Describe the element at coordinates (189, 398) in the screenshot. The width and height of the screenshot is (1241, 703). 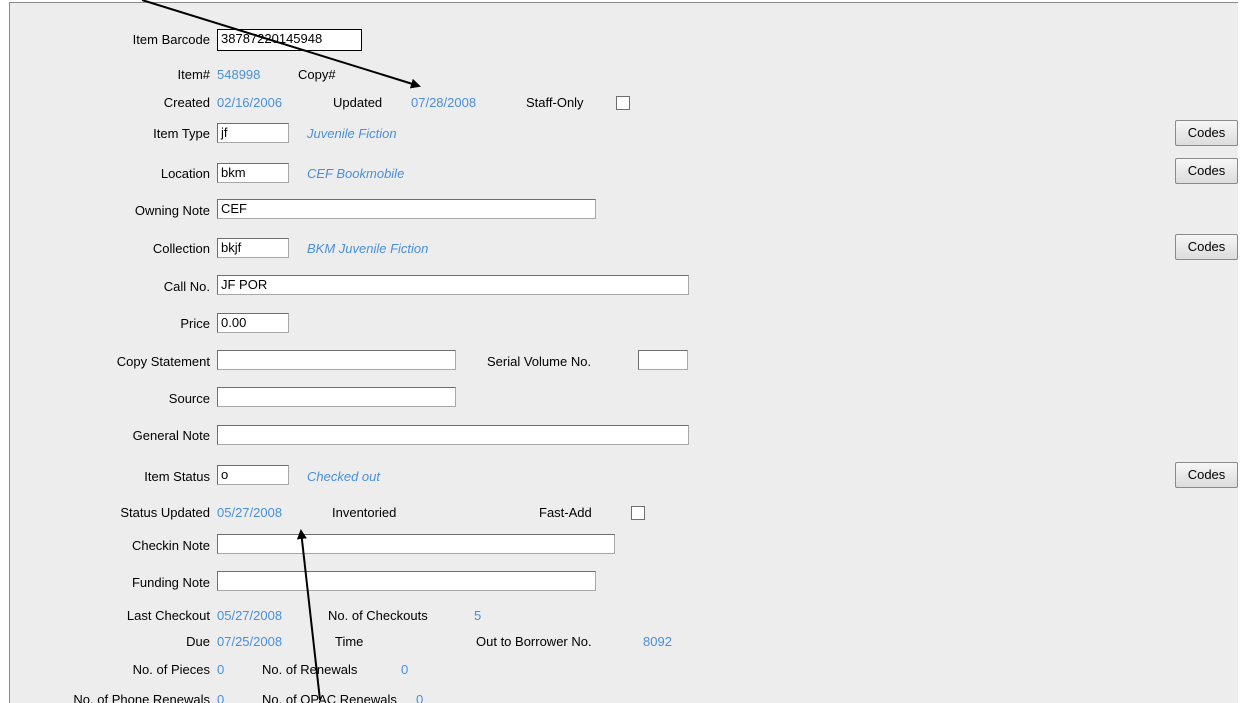
I see `source-label: Source` at that location.